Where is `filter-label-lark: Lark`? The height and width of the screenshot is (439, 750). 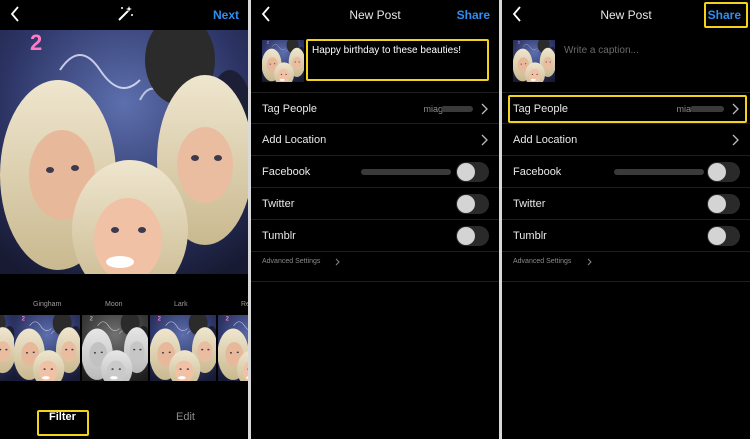 filter-label-lark: Lark is located at coordinates (181, 304).